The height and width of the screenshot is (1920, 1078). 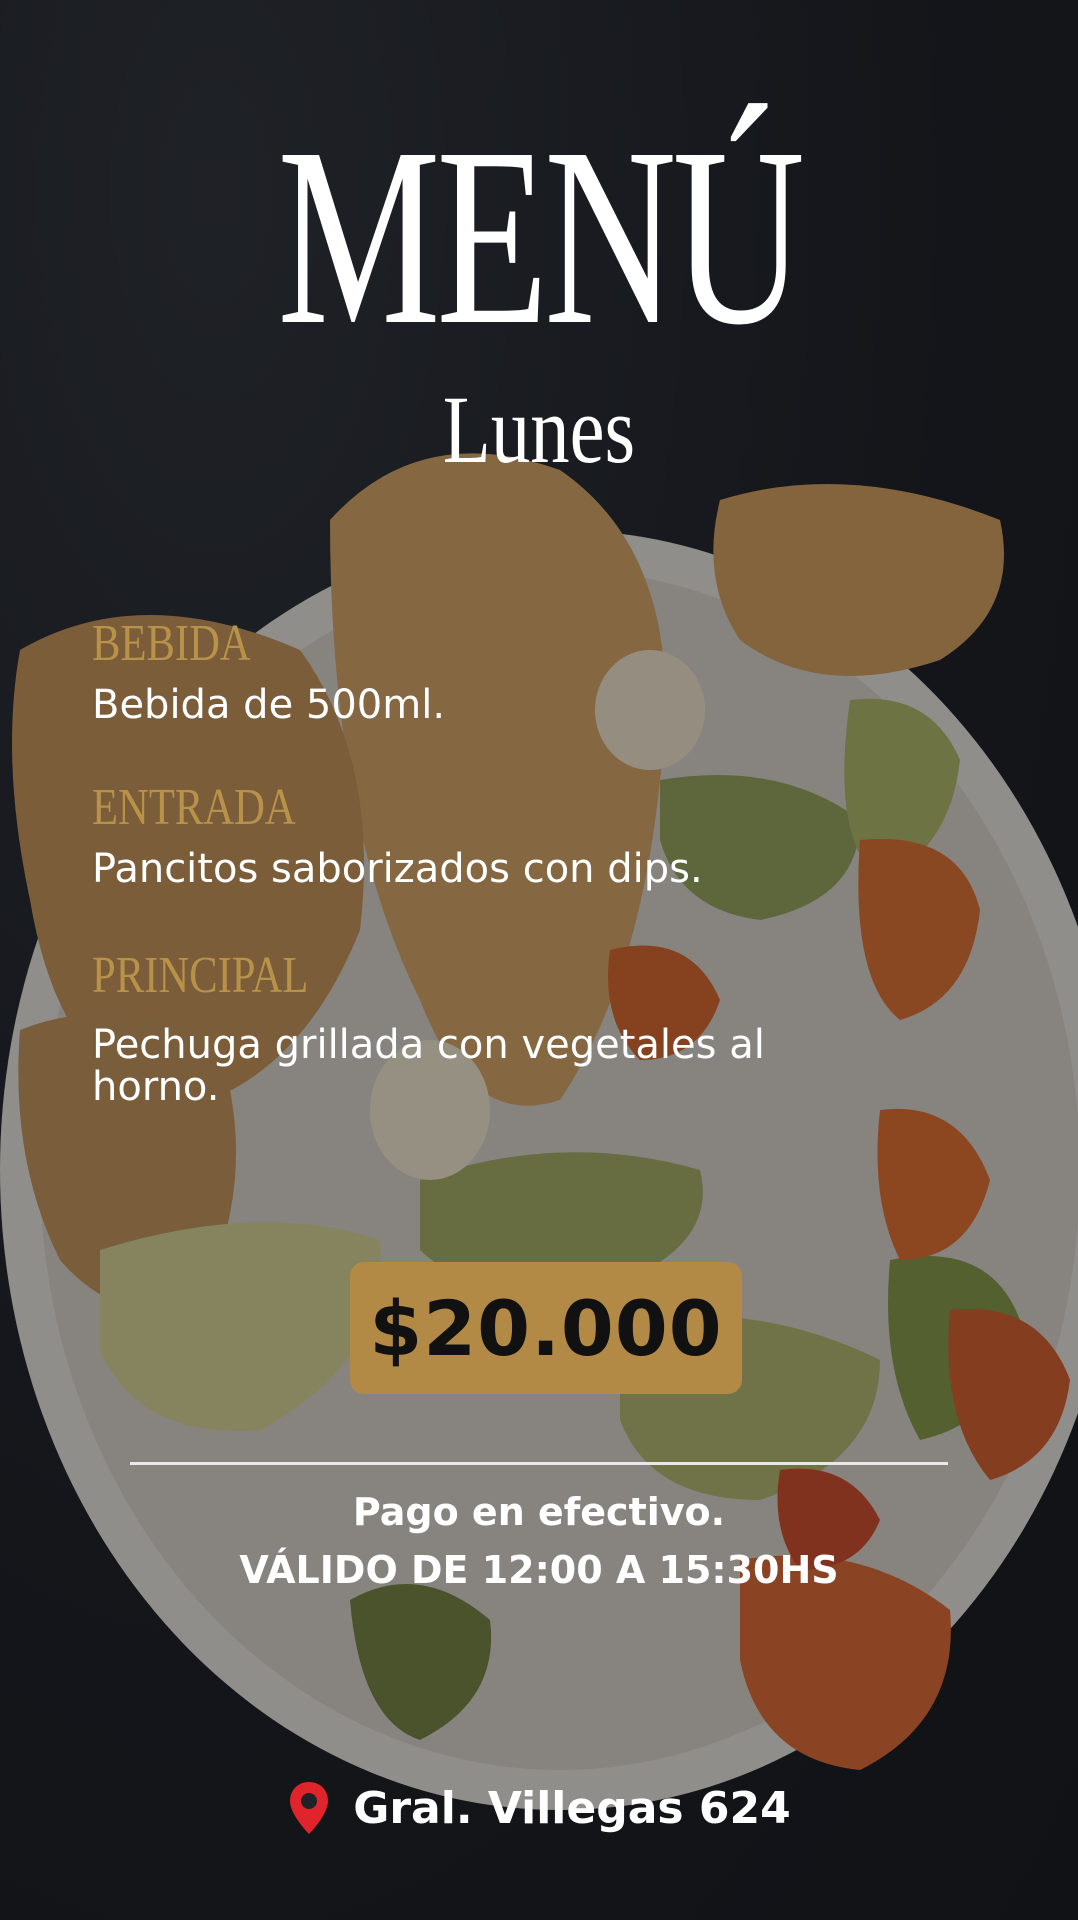 What do you see at coordinates (309, 1808) in the screenshot?
I see `map-pin-icon` at bounding box center [309, 1808].